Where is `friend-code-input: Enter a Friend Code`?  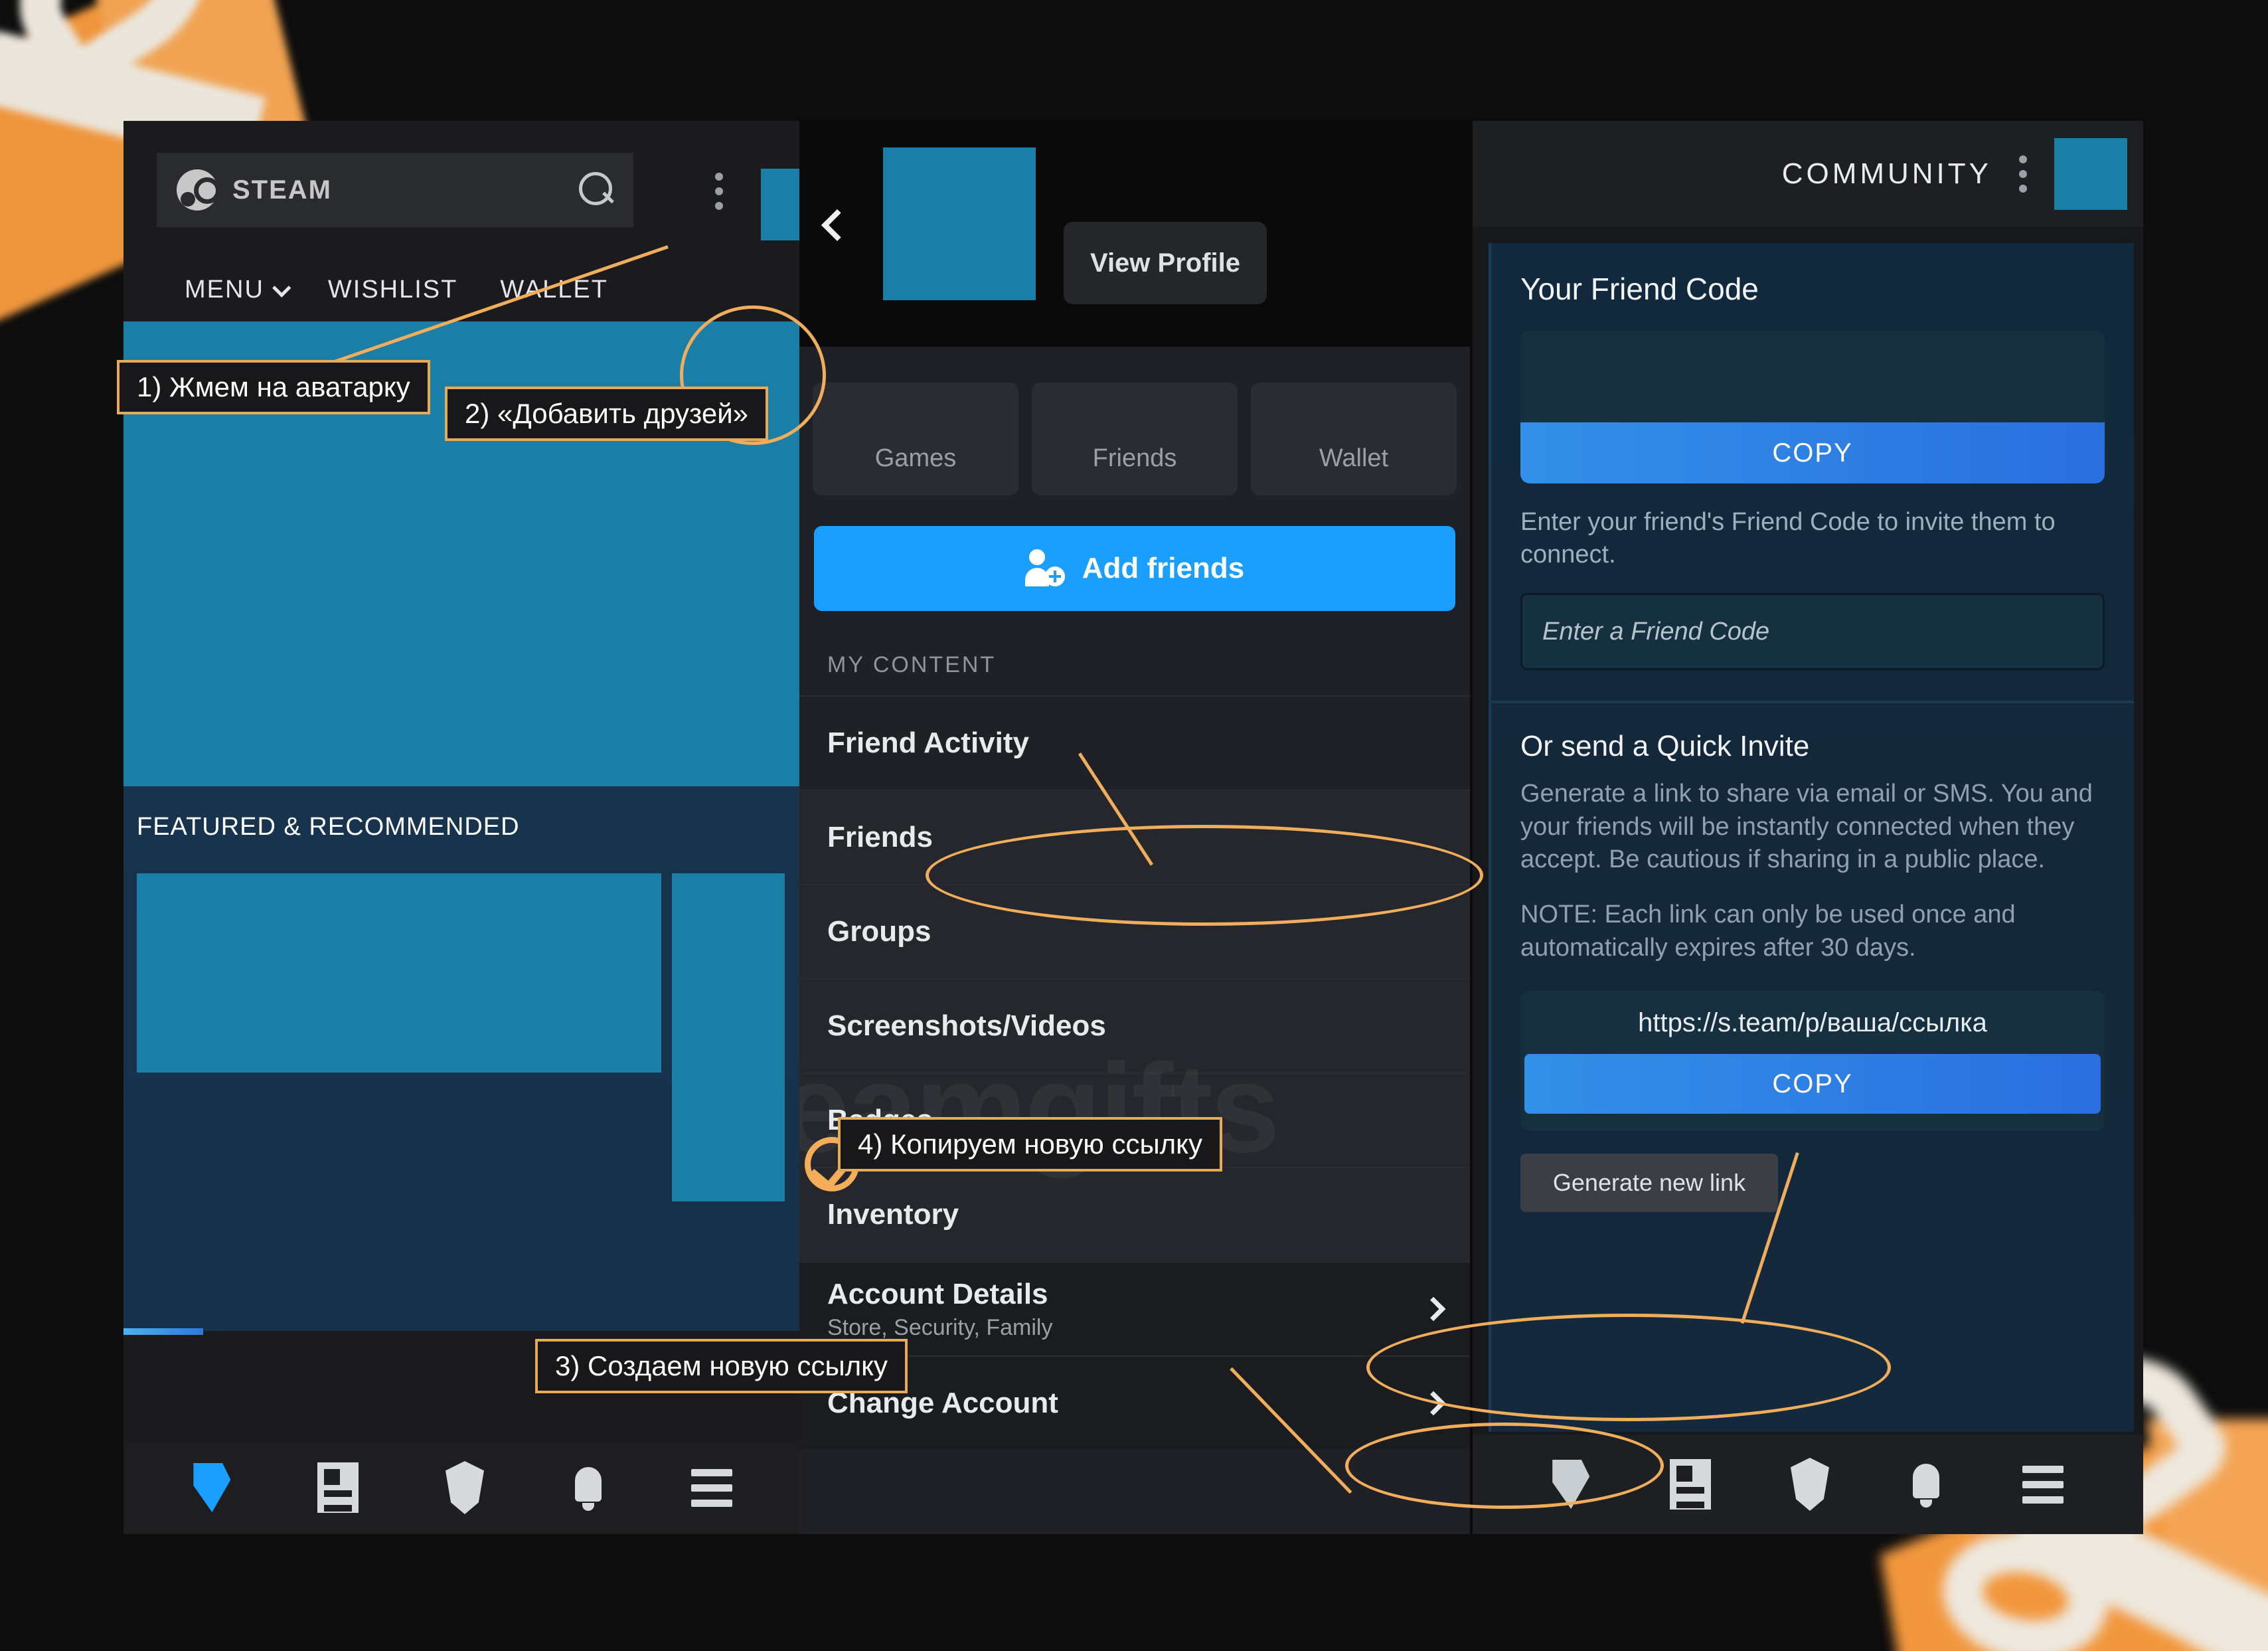
friend-code-input: Enter a Friend Code is located at coordinates (1812, 632).